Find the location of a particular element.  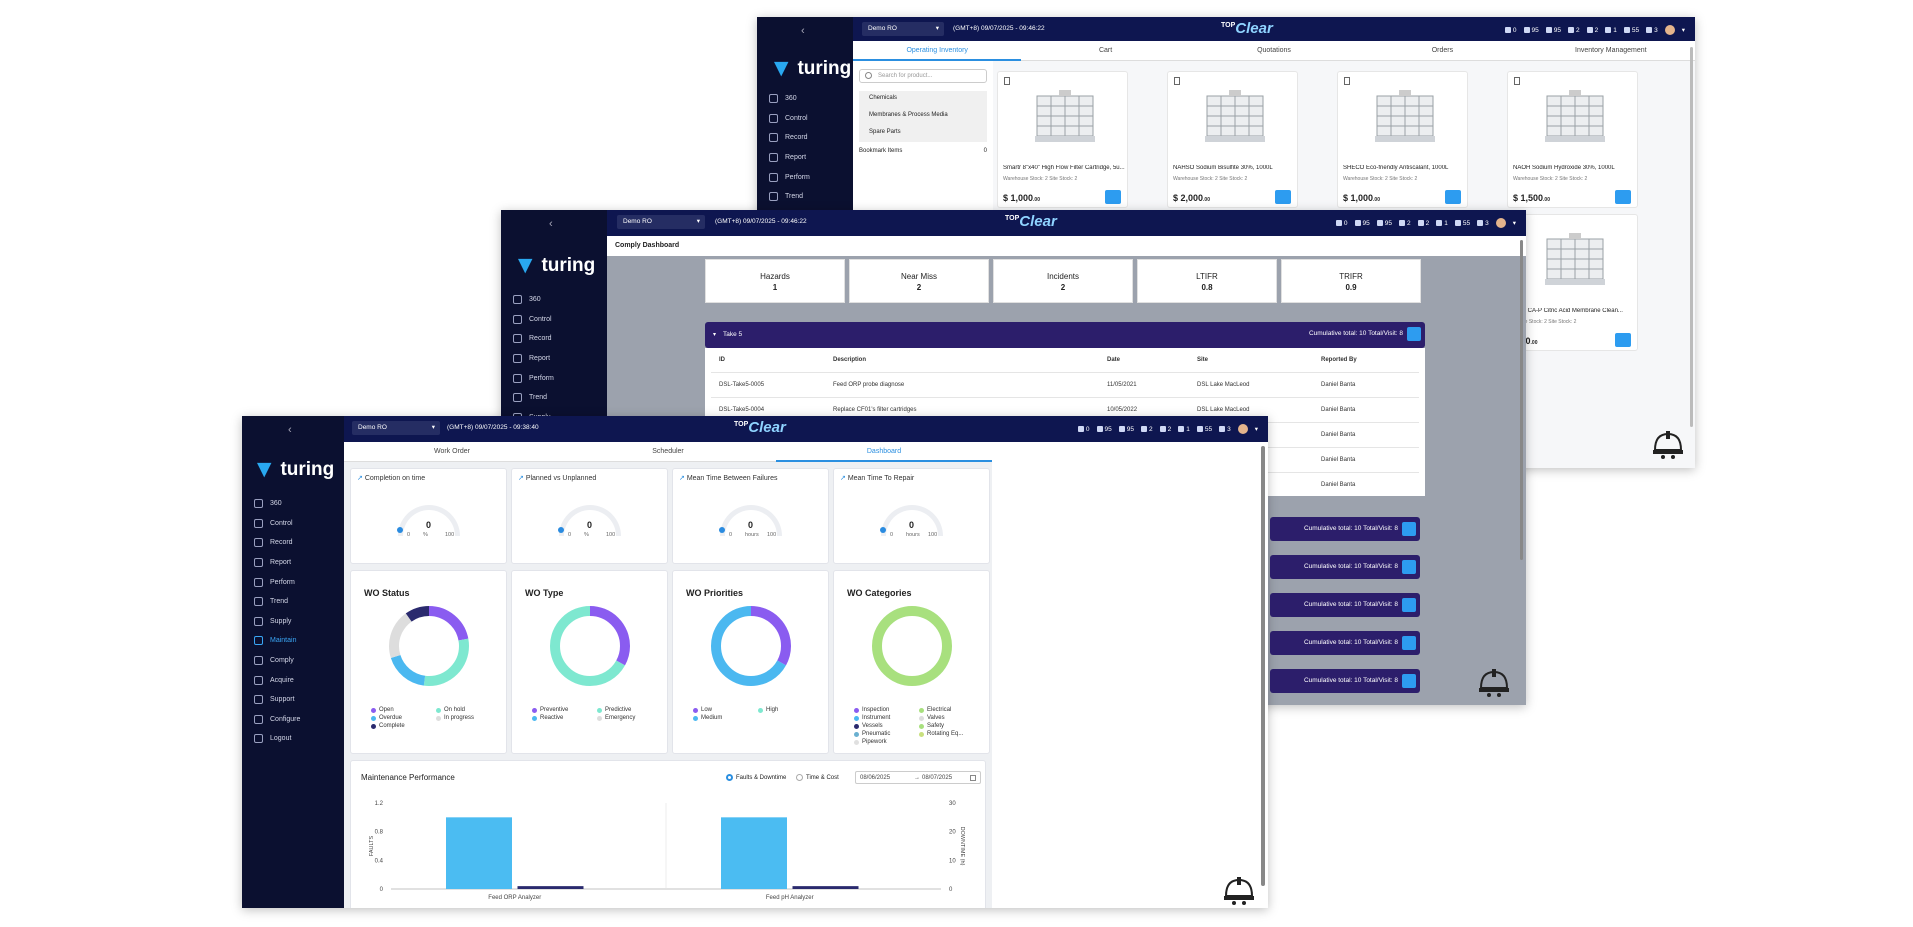

date-range-picker: 08/06/2025 → 08/07/2025 is located at coordinates (918, 777).